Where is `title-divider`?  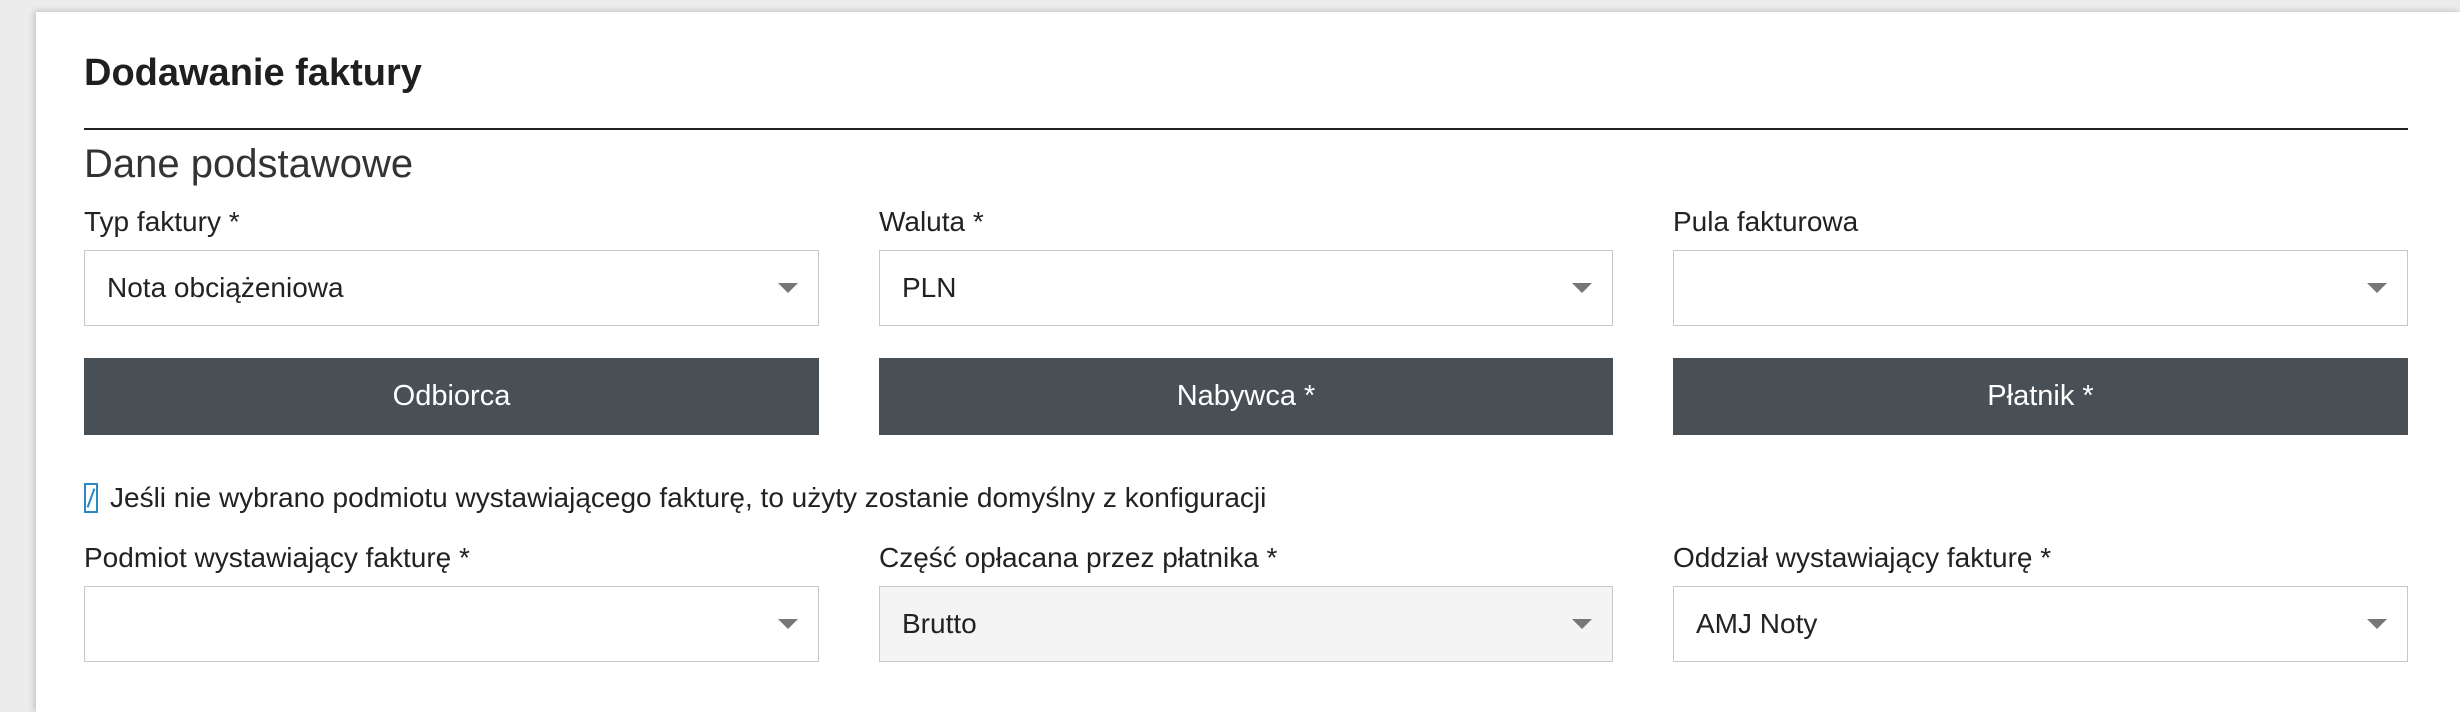
title-divider is located at coordinates (1246, 129).